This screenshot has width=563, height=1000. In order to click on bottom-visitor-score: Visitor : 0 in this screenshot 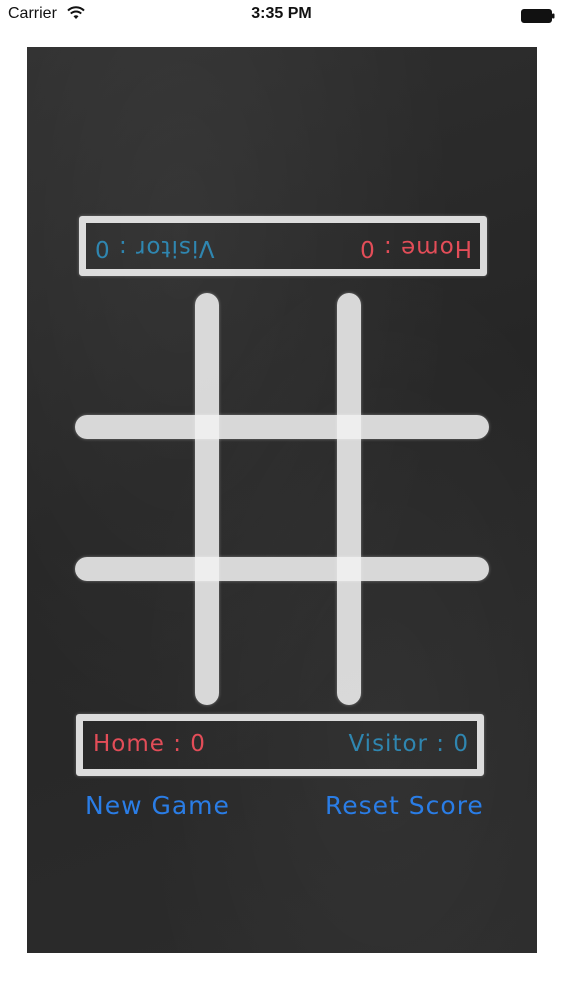, I will do `click(408, 744)`.